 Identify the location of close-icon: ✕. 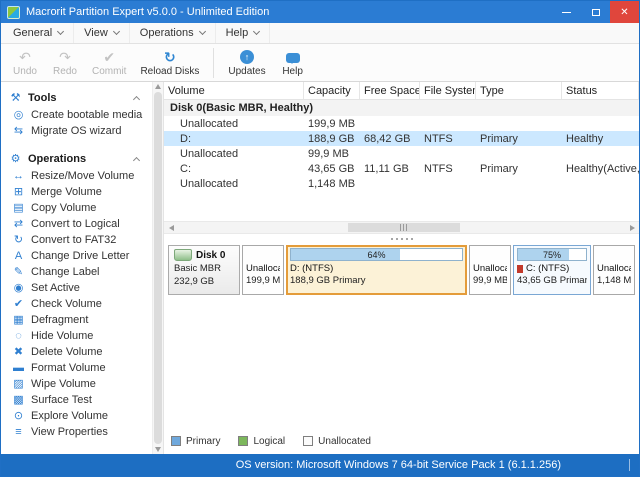
(624, 12).